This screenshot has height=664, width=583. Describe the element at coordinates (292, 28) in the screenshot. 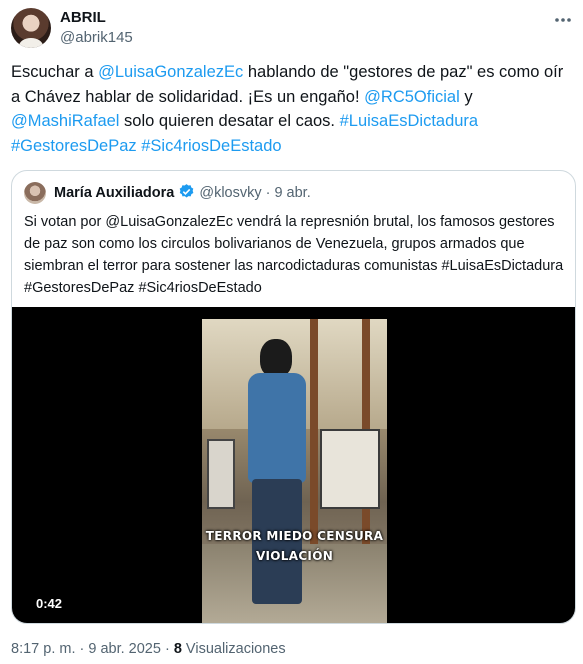

I see `tweet-header: ABRIL @abrik145` at that location.